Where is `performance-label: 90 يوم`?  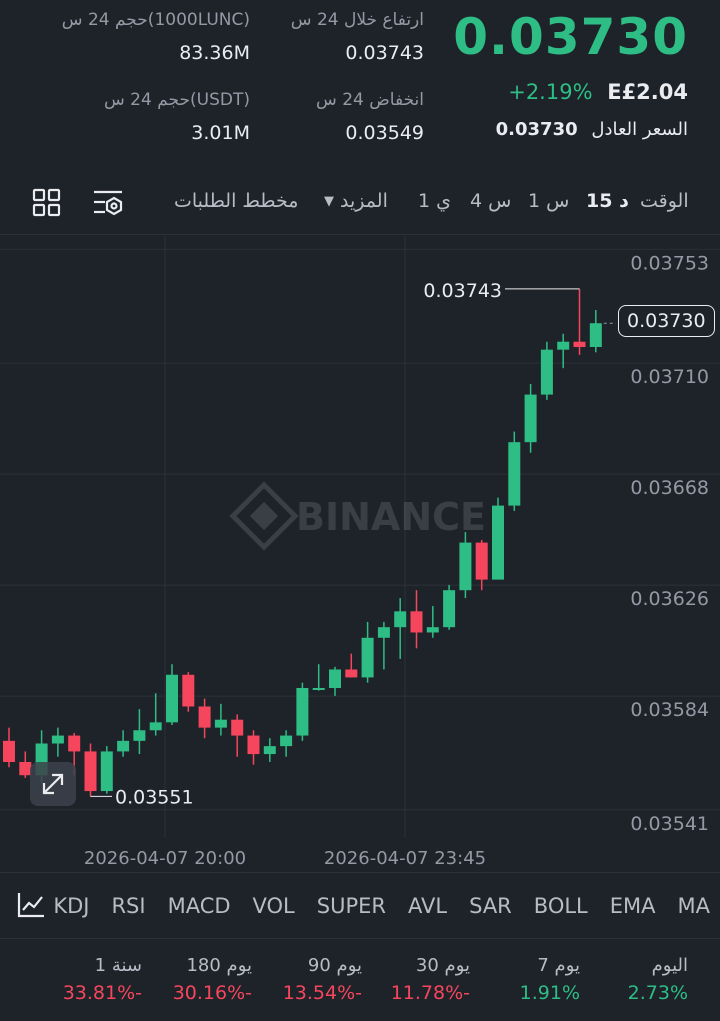 performance-label: 90 يوم is located at coordinates (334, 965).